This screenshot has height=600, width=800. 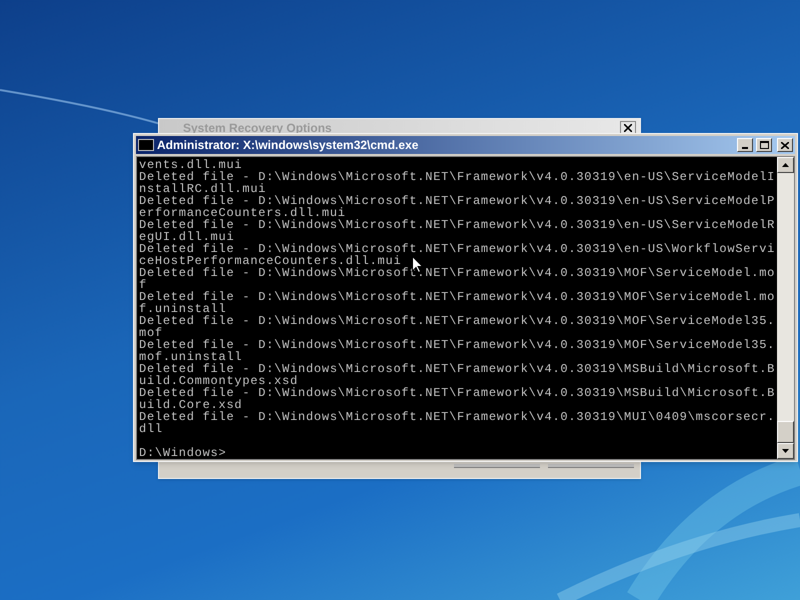 I want to click on scroll-up-button, so click(x=785, y=165).